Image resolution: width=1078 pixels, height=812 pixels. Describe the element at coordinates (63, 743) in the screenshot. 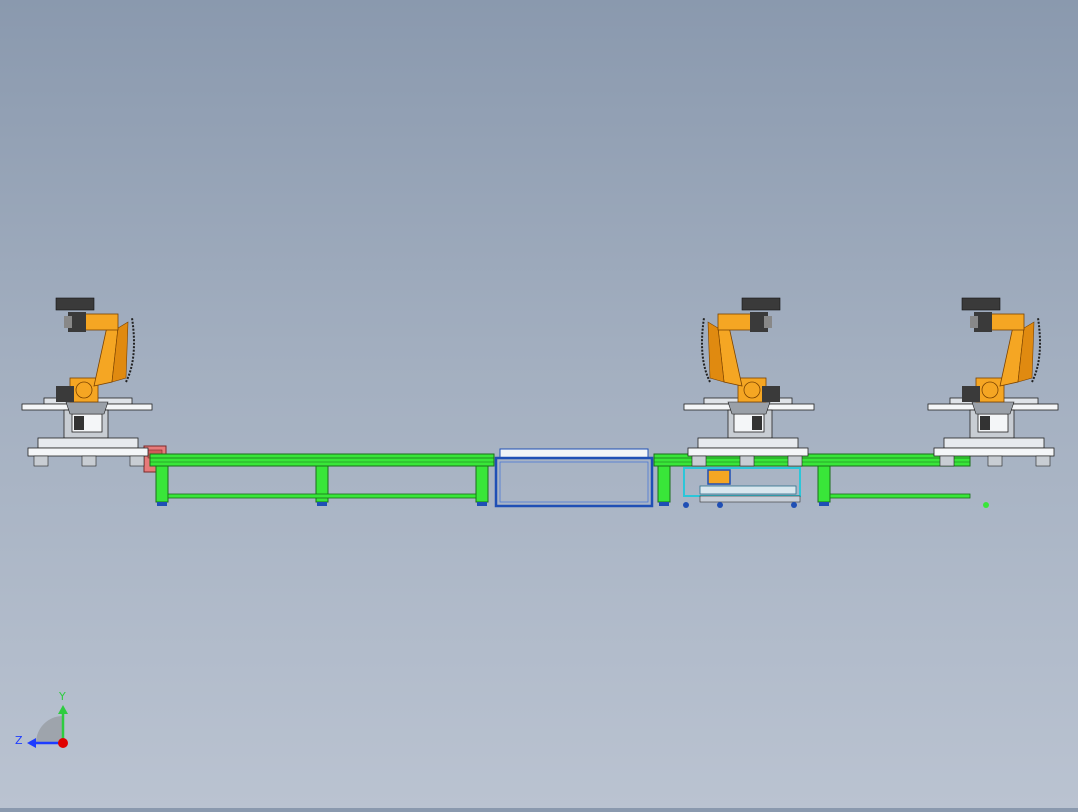

I see `triad-origin` at that location.